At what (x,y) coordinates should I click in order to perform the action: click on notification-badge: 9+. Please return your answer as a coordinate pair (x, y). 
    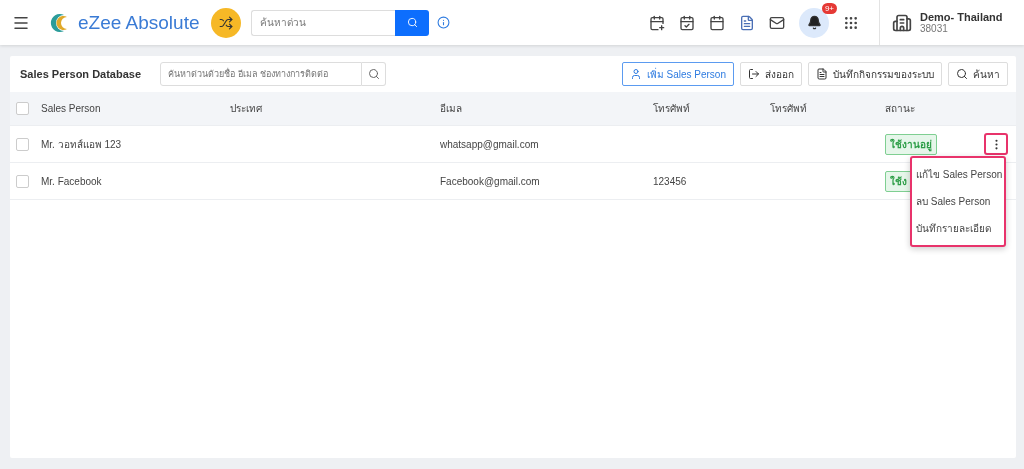
    Looking at the image, I should click on (829, 8).